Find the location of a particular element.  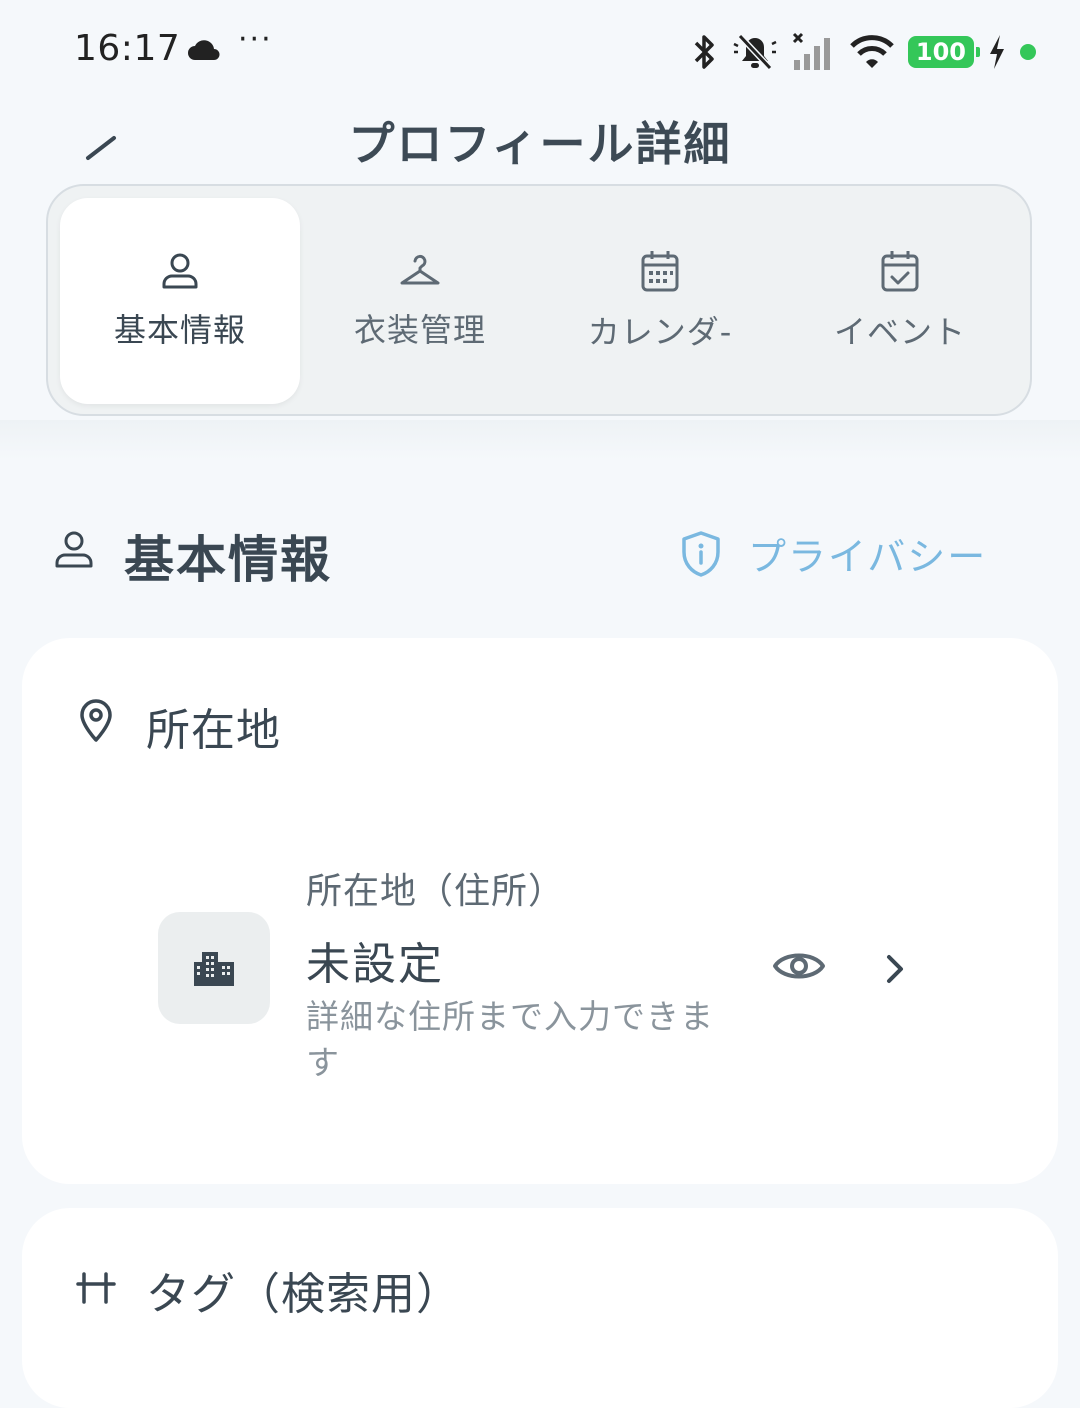

tab-label: 基本情報 is located at coordinates (179, 330).